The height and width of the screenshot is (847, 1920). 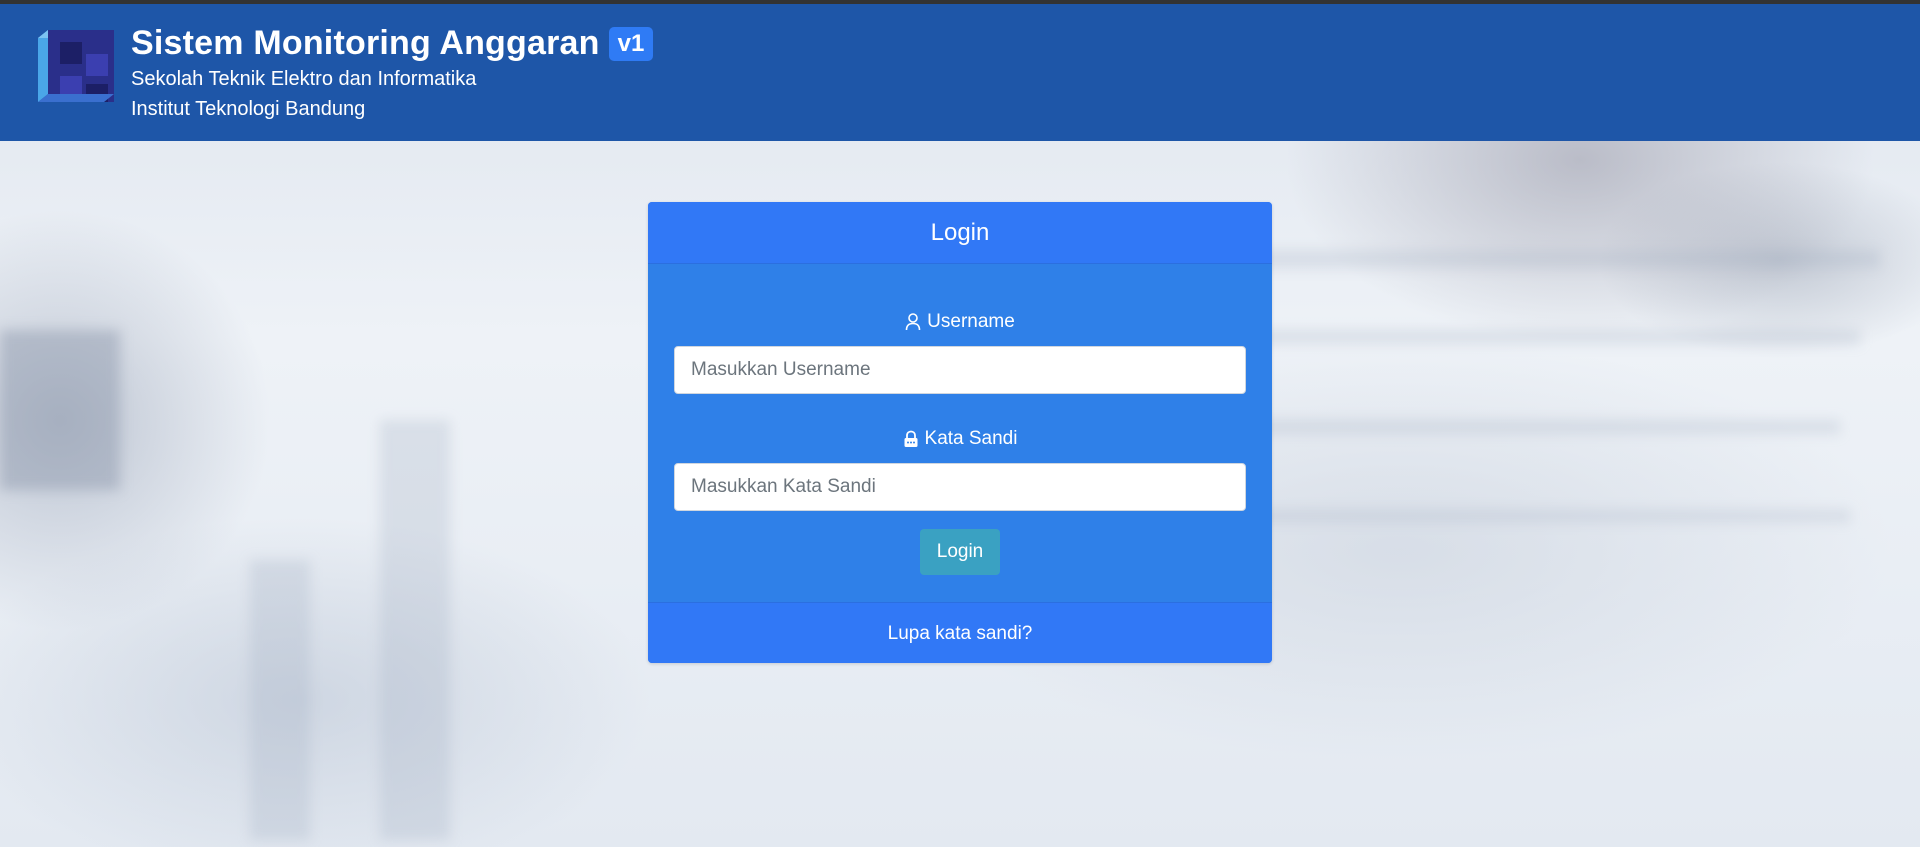 I want to click on login-button: Login, so click(x=960, y=552).